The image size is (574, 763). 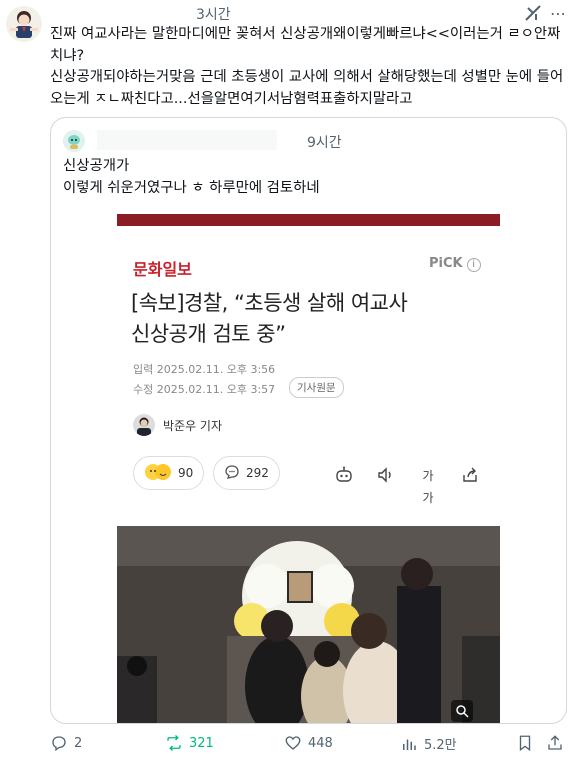 I want to click on share-button, so click(x=555, y=743).